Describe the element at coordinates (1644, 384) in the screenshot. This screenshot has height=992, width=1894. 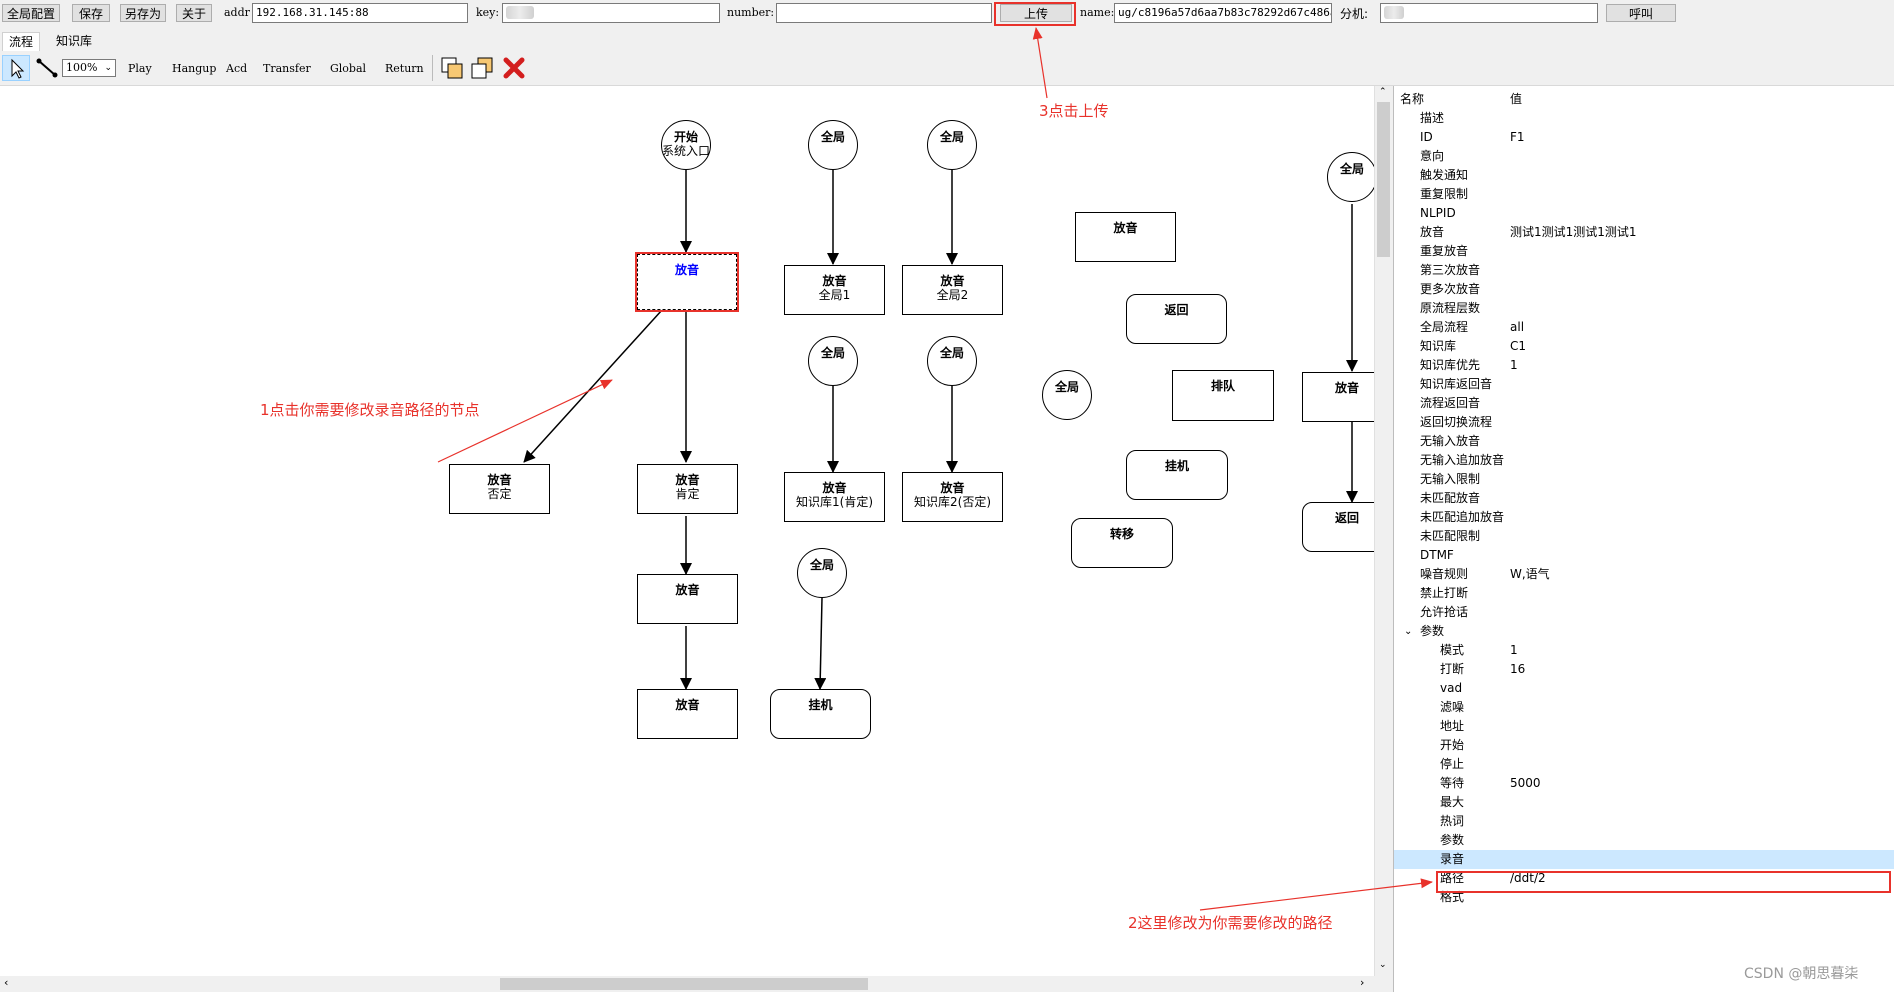
I see `property-row: 知识库返回音` at that location.